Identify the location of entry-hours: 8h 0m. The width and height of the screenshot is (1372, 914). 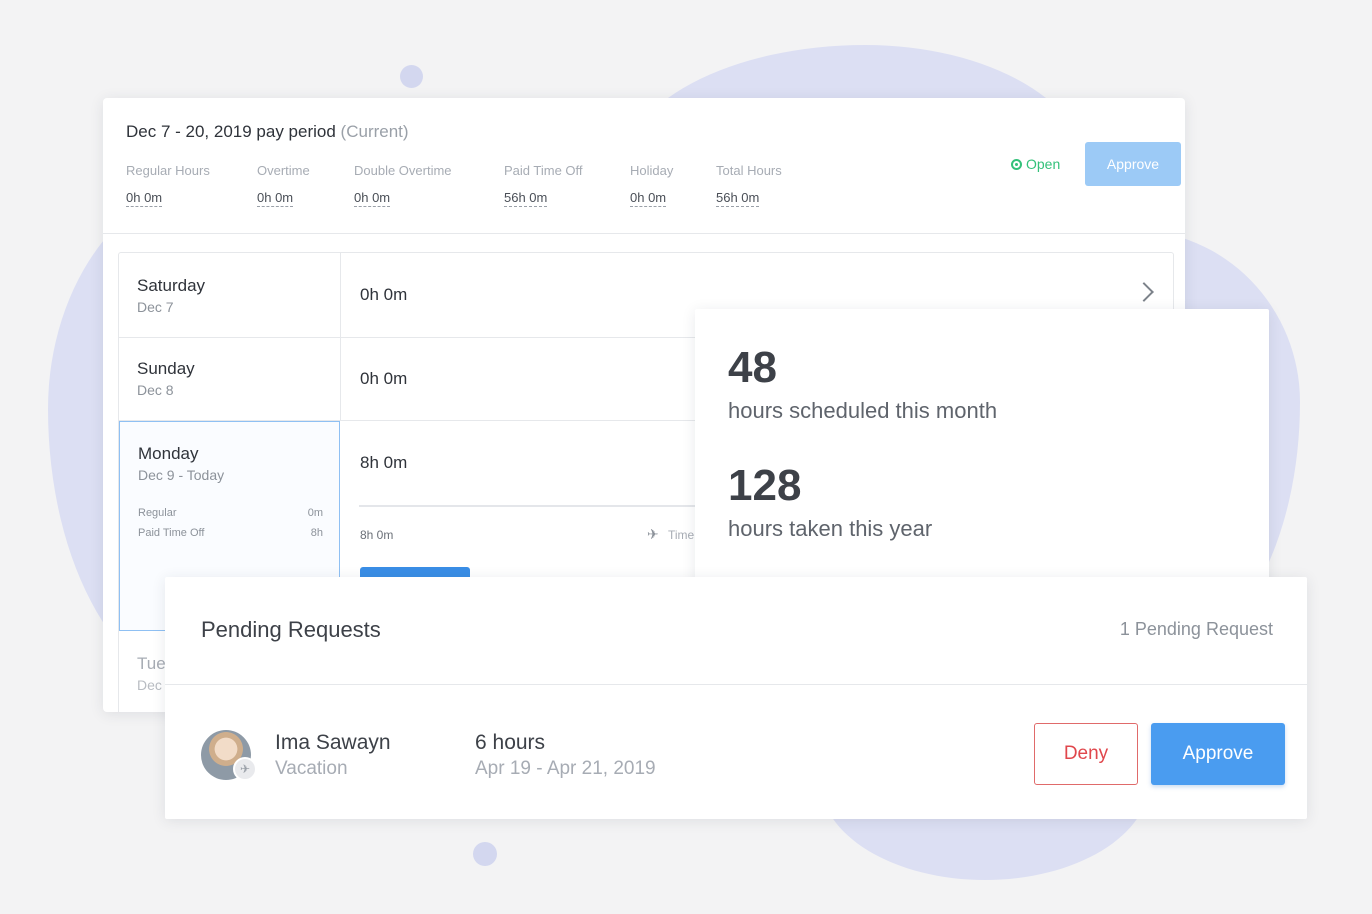
(377, 535).